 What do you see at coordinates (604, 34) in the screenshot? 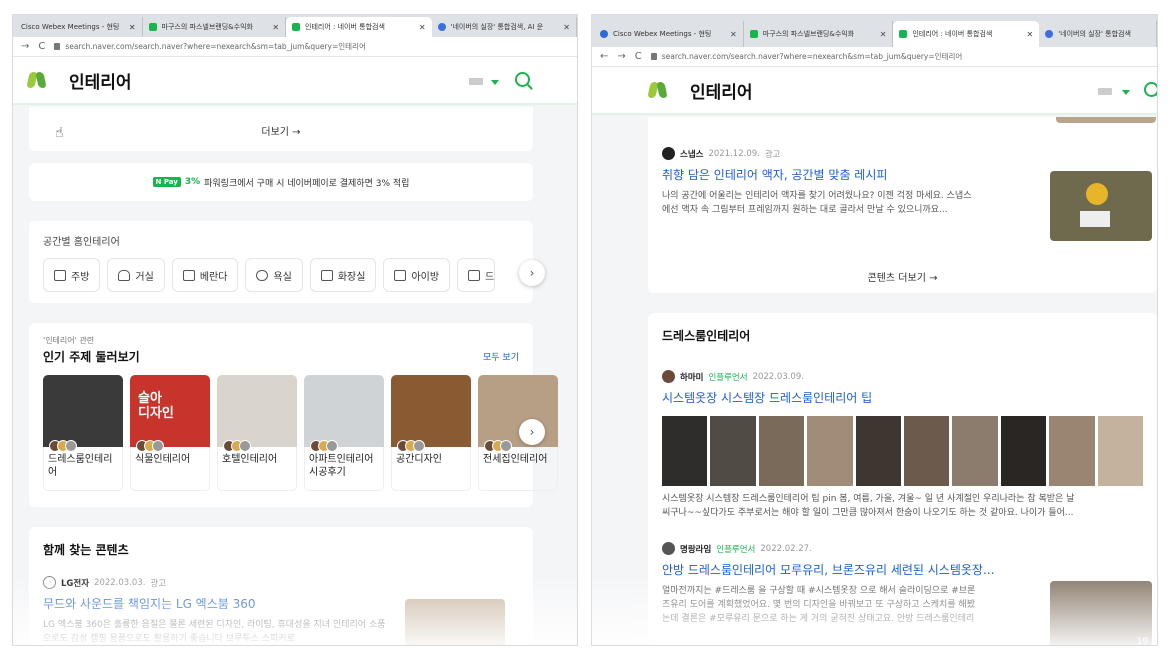
I see `webex-favicon-icon` at bounding box center [604, 34].